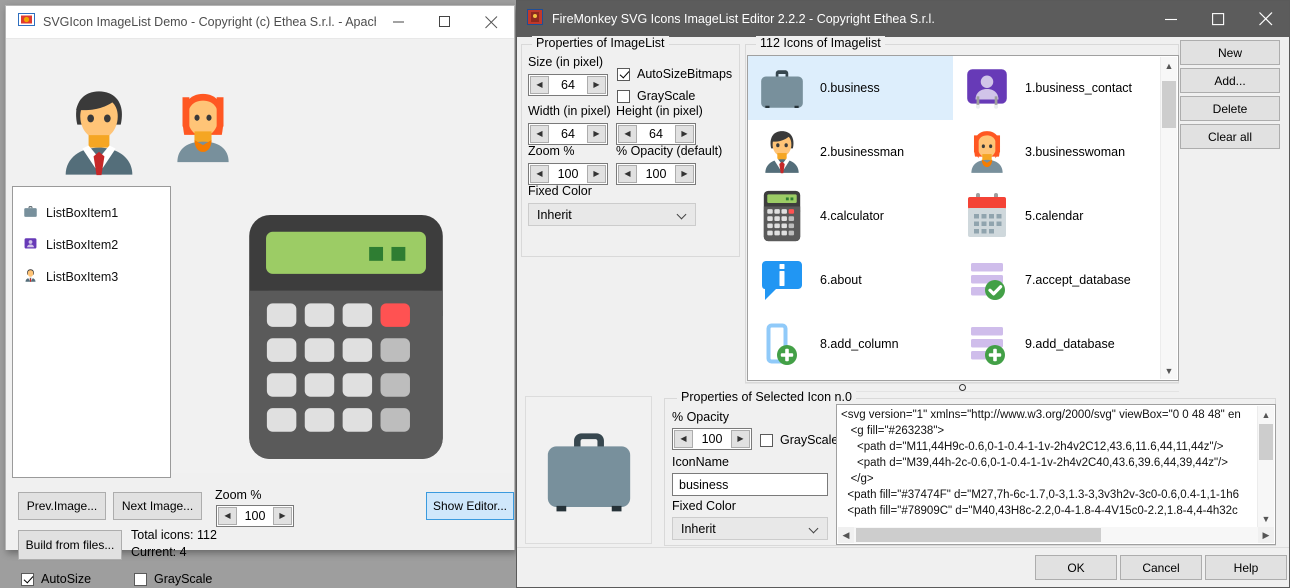 This screenshot has width=1290, height=588. Describe the element at coordinates (1171, 19) in the screenshot. I see `editor-minimize-button` at that location.